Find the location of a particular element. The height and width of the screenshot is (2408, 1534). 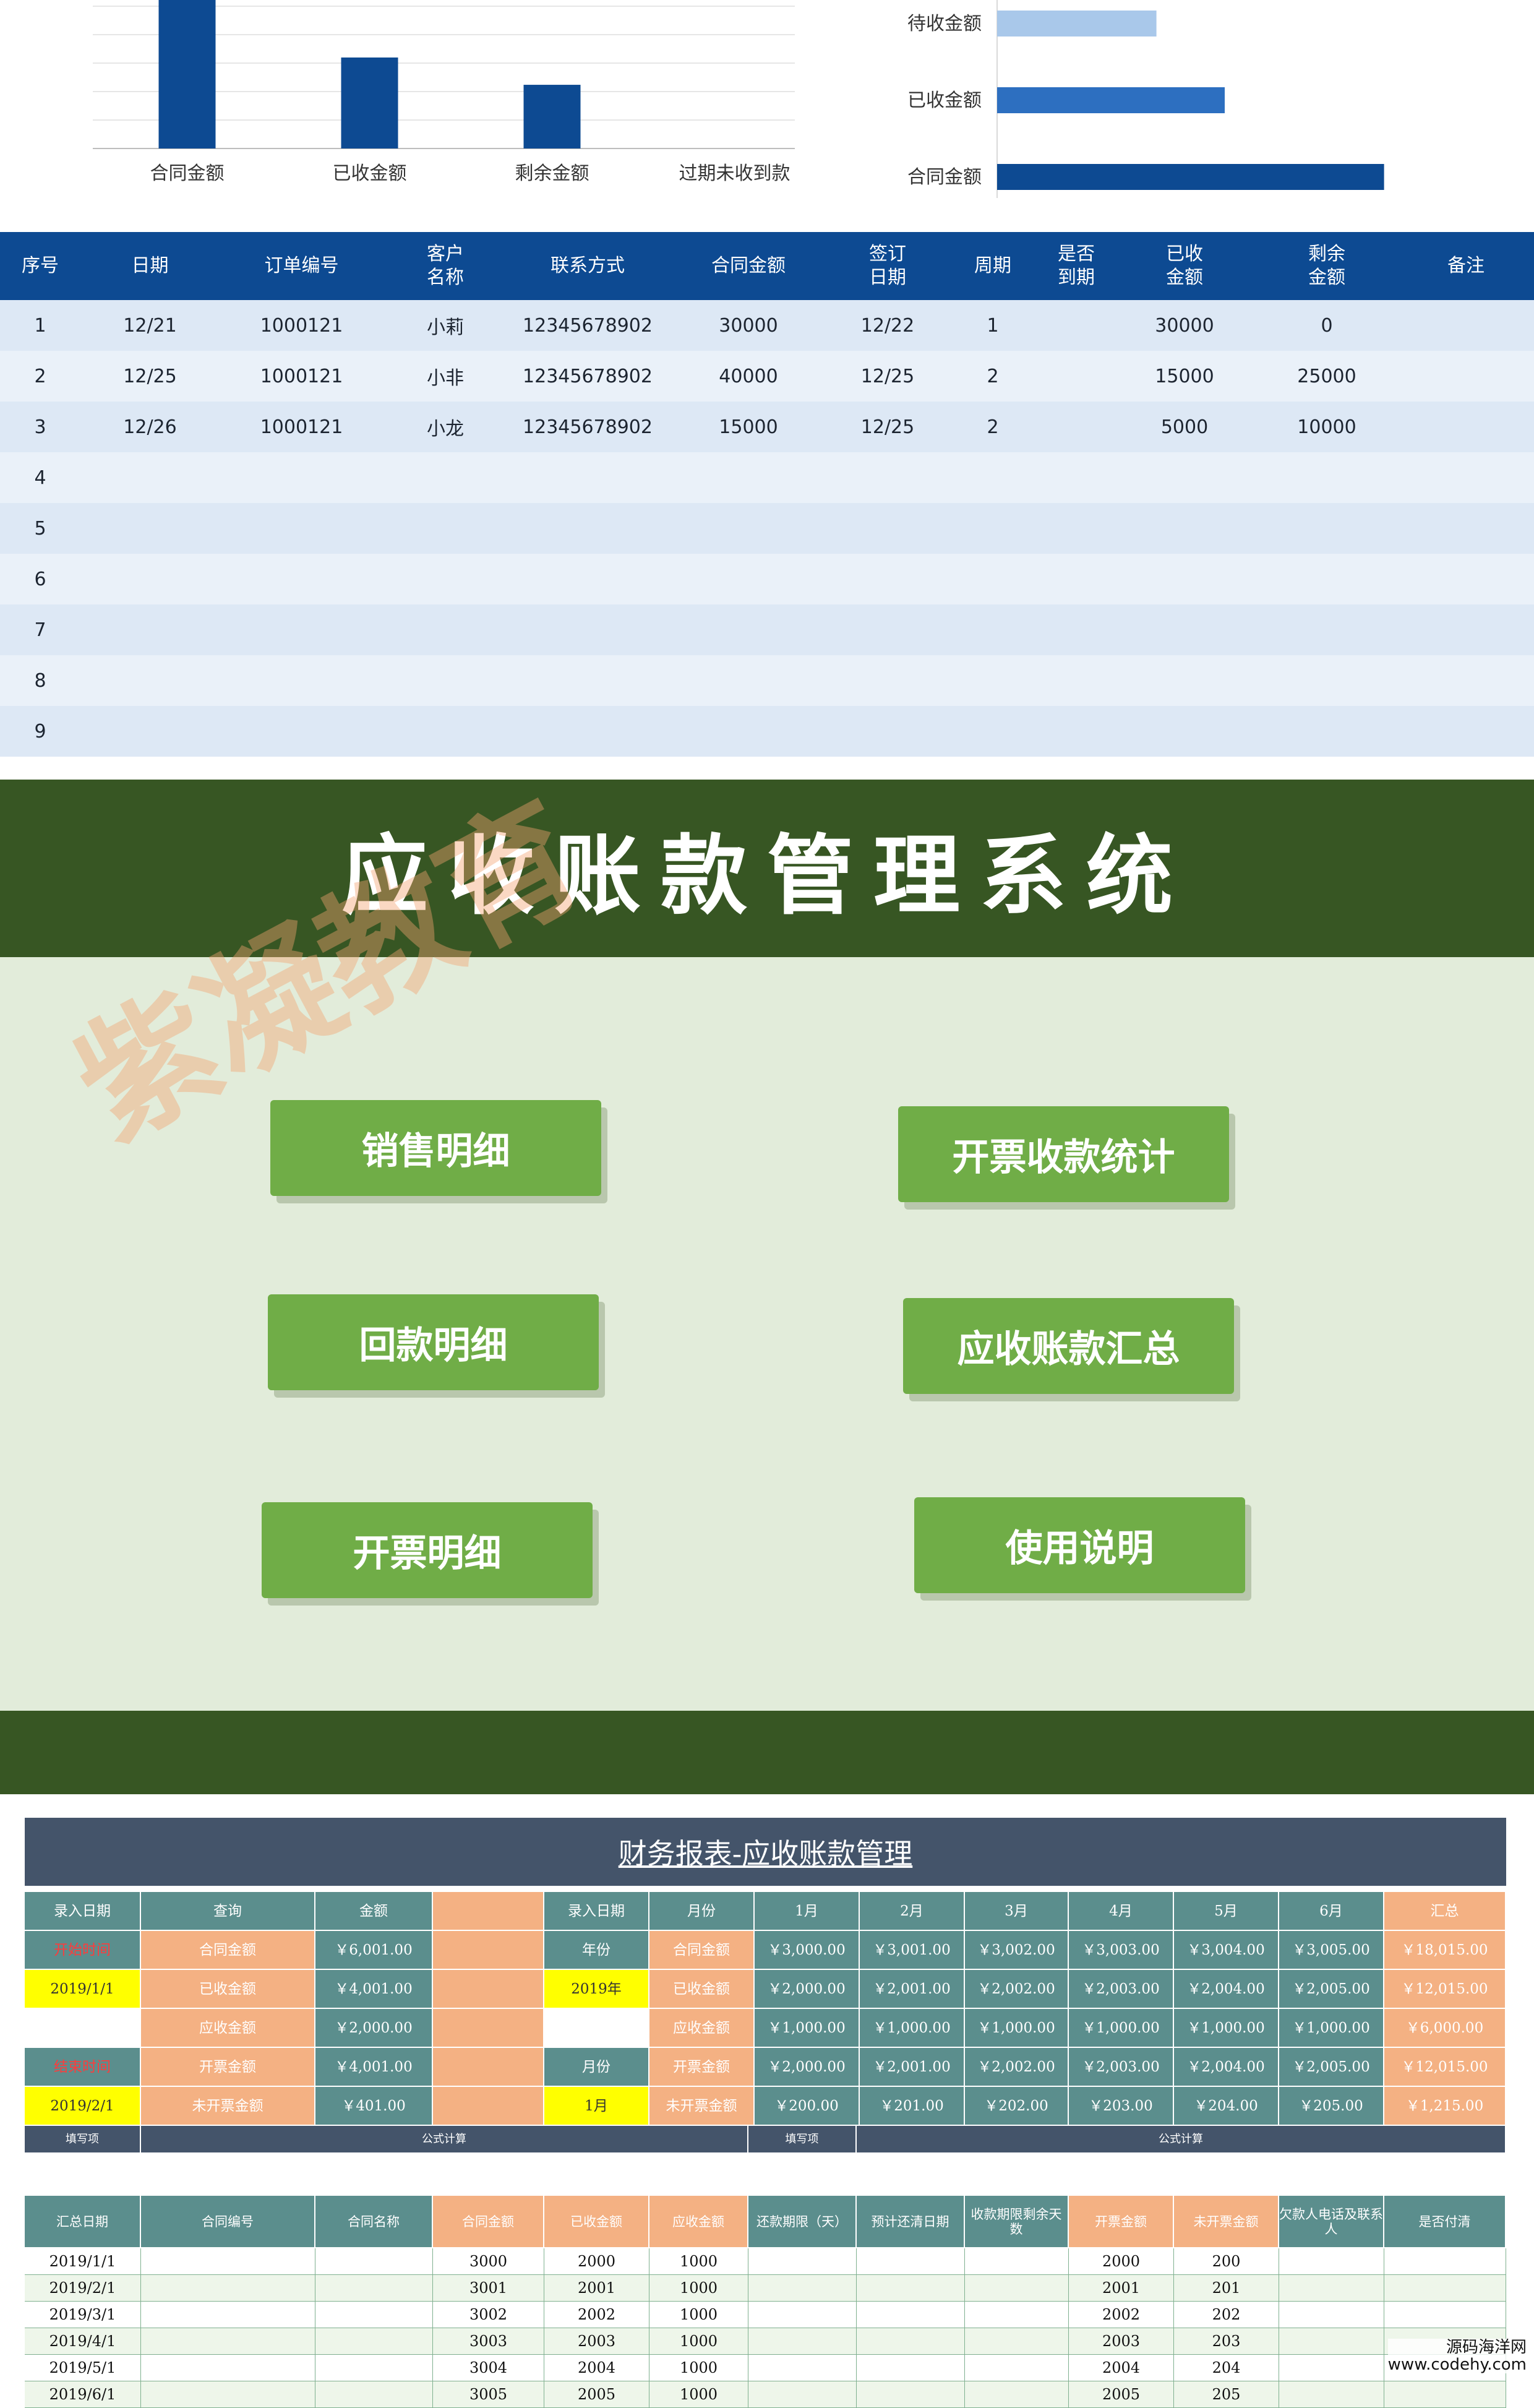

detail-cell: 3005 is located at coordinates (488, 2394).